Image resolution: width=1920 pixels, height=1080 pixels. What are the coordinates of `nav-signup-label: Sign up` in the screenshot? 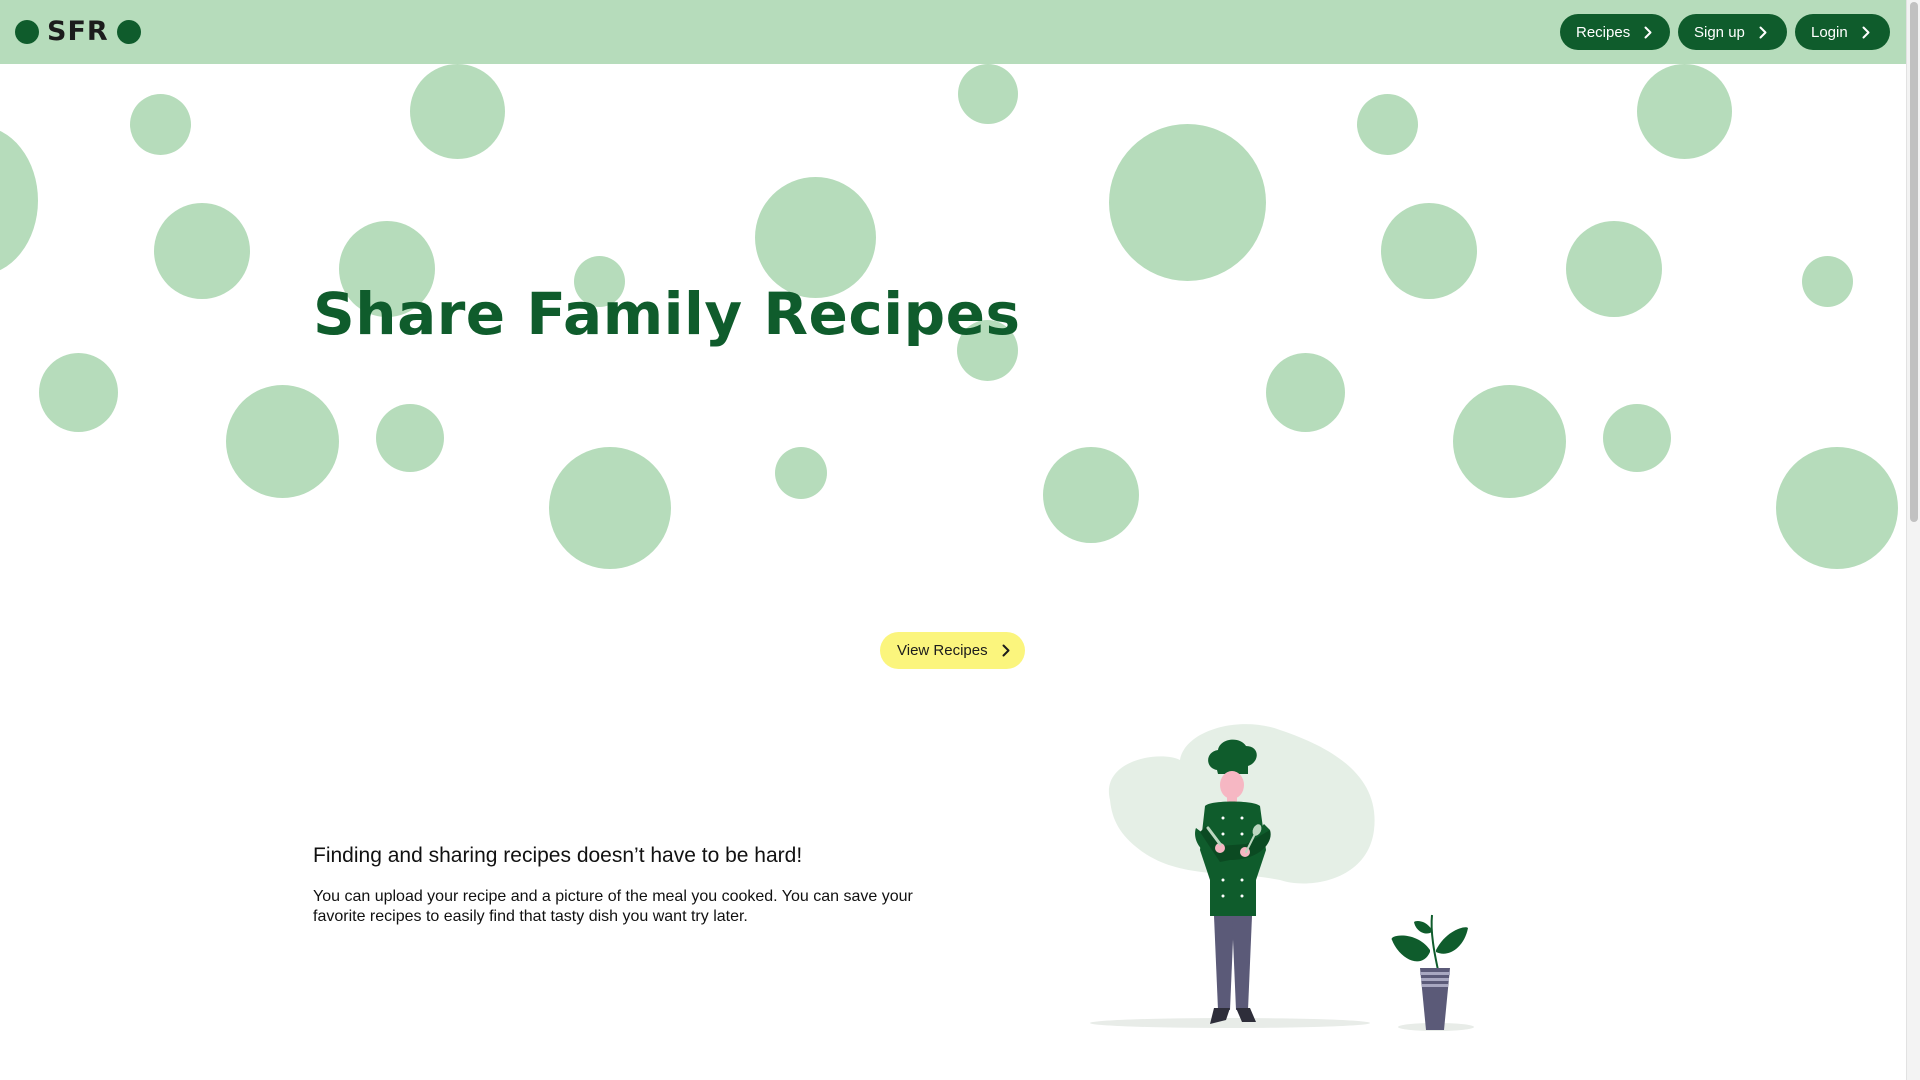 It's located at (1719, 32).